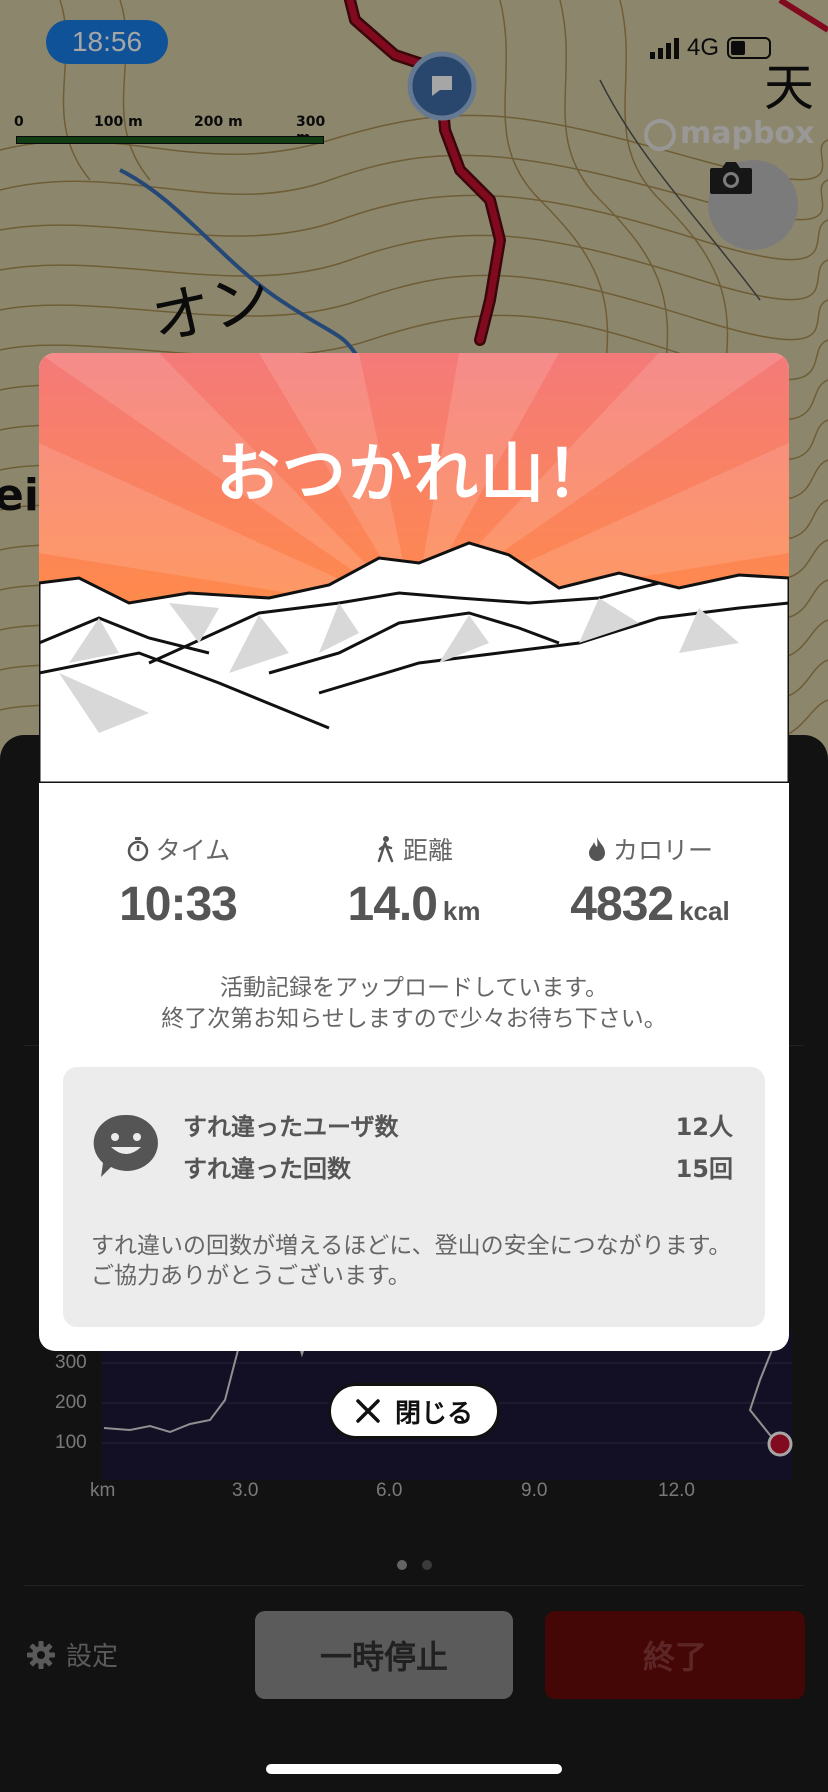 The height and width of the screenshot is (1792, 828). What do you see at coordinates (125, 1145) in the screenshot?
I see `smiley-chat-icon` at bounding box center [125, 1145].